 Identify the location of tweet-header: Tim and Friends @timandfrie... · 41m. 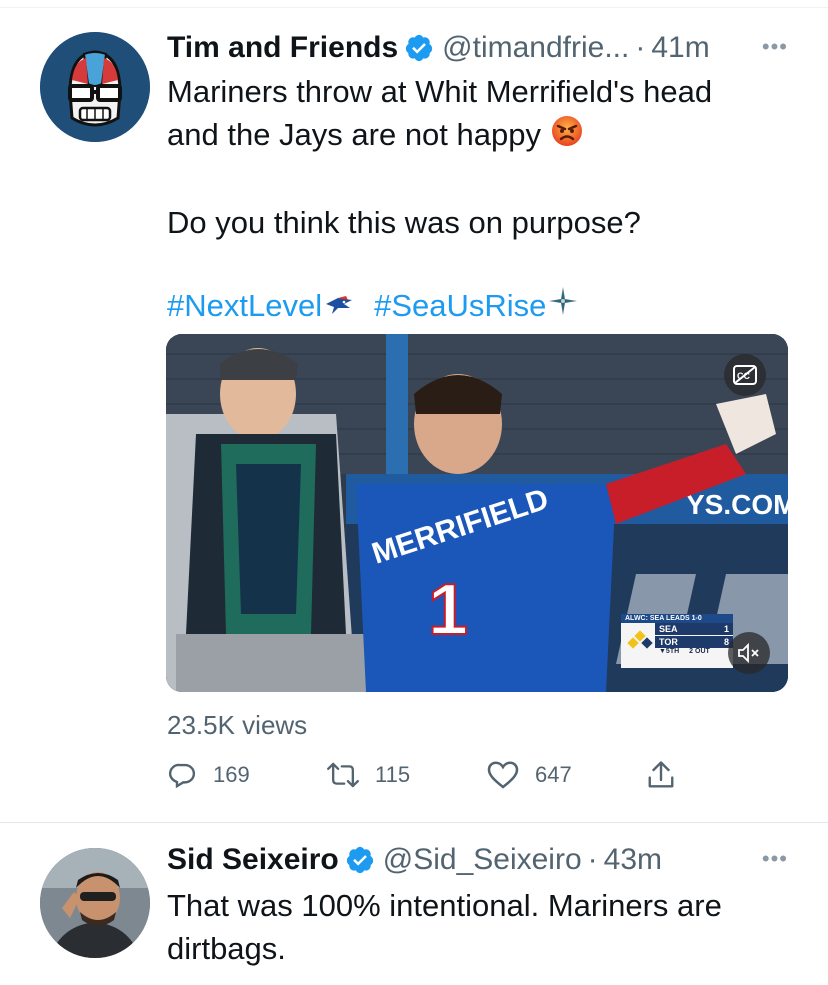
(438, 48).